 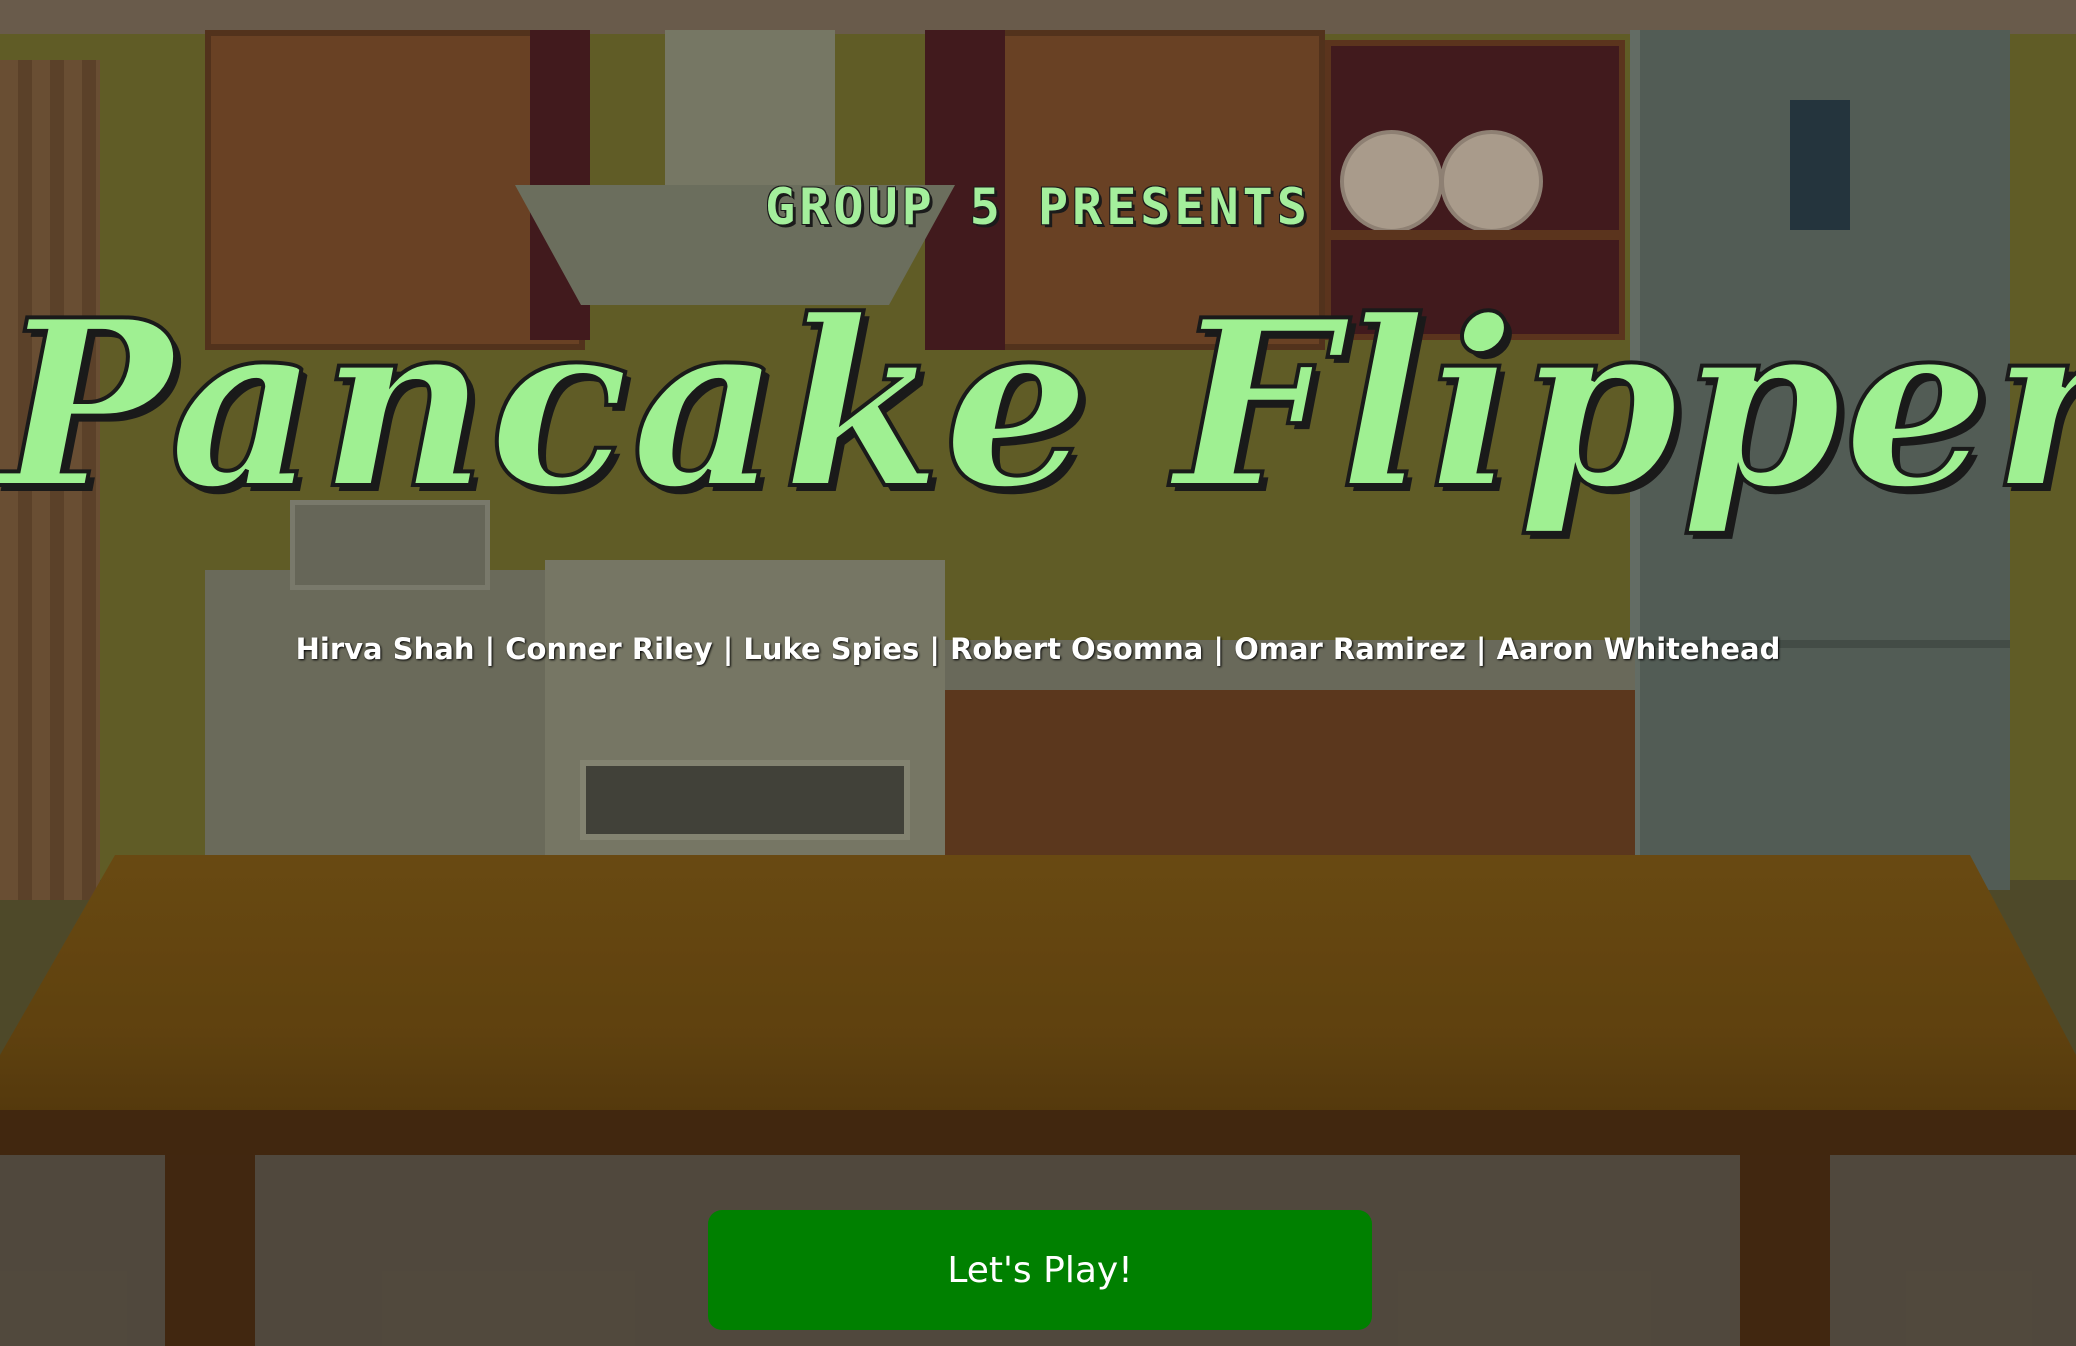 I want to click on lets-play-button: Let's Play!, so click(x=1040, y=1270).